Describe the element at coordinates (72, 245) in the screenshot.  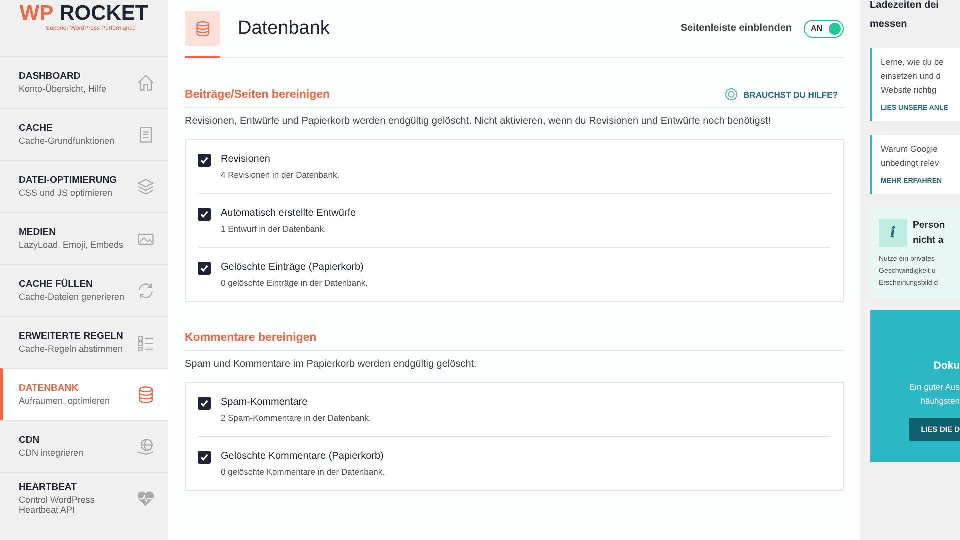
I see `nav-subtitle: LazyLoad, Emoji, Embeds` at that location.